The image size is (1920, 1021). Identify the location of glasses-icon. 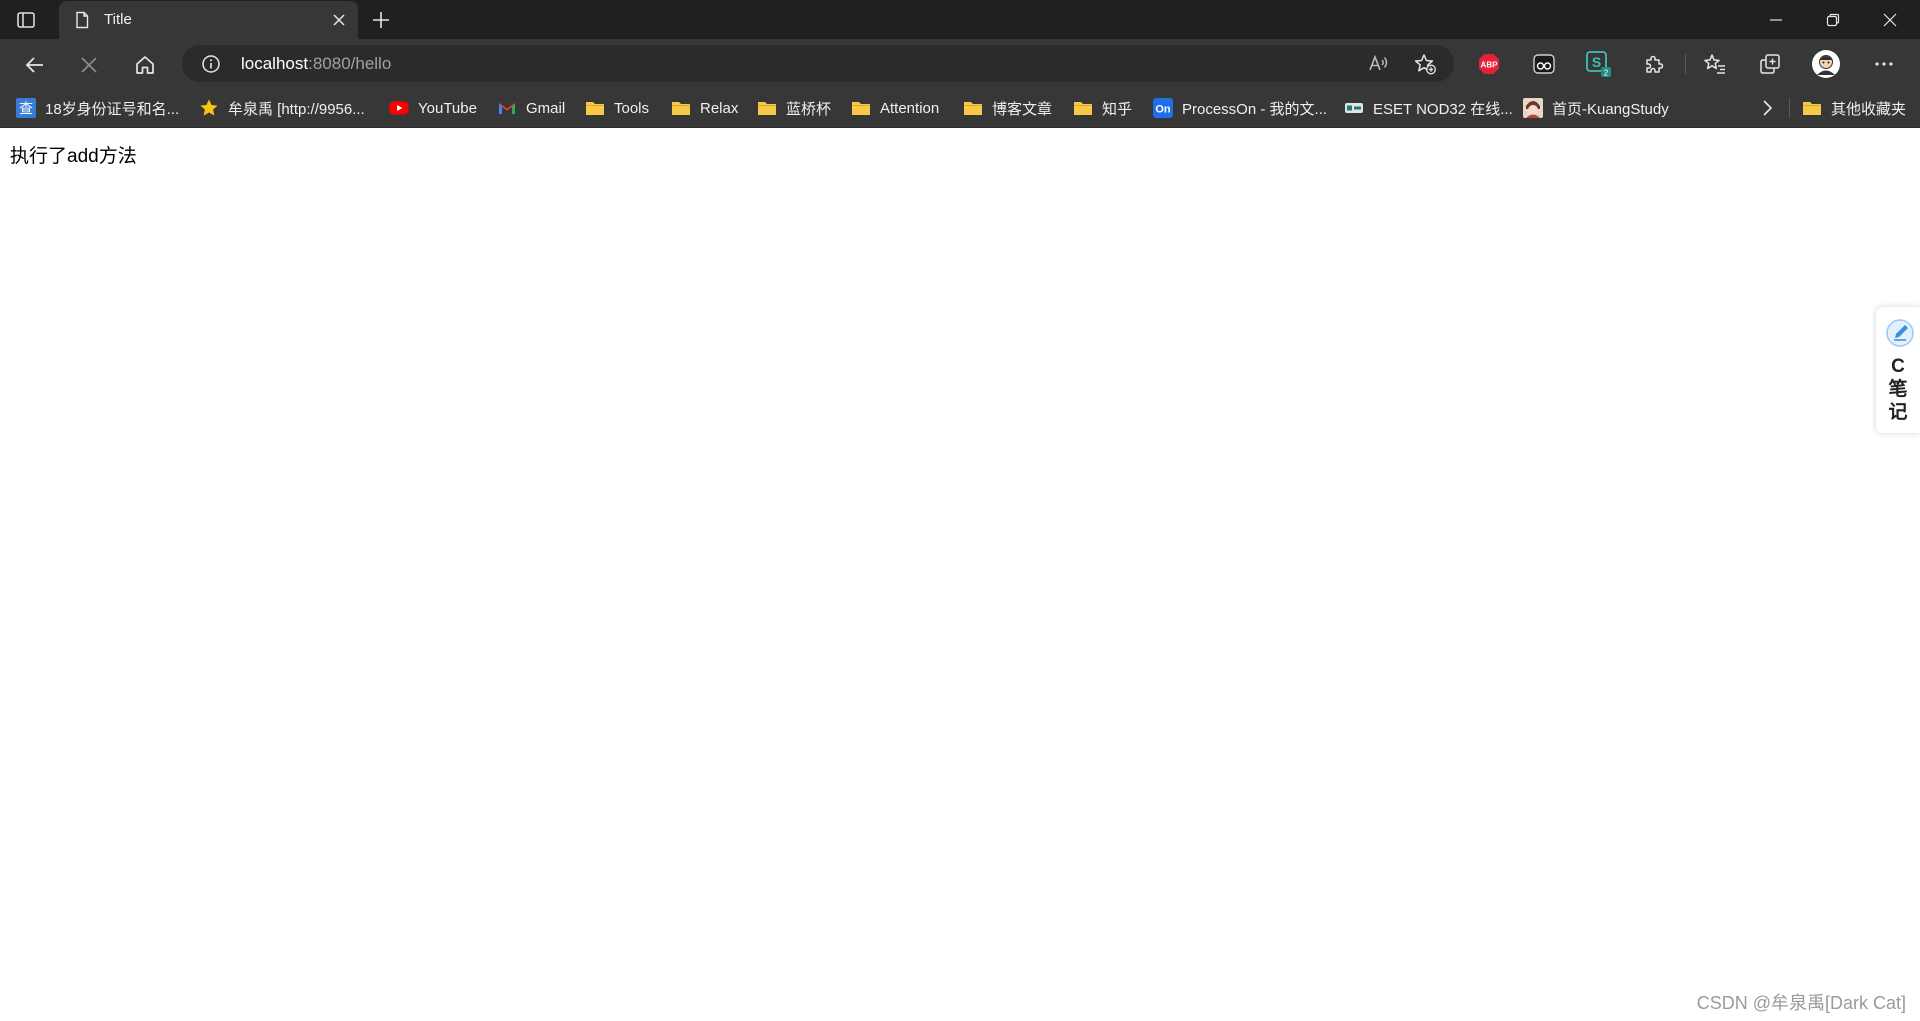
(1544, 64).